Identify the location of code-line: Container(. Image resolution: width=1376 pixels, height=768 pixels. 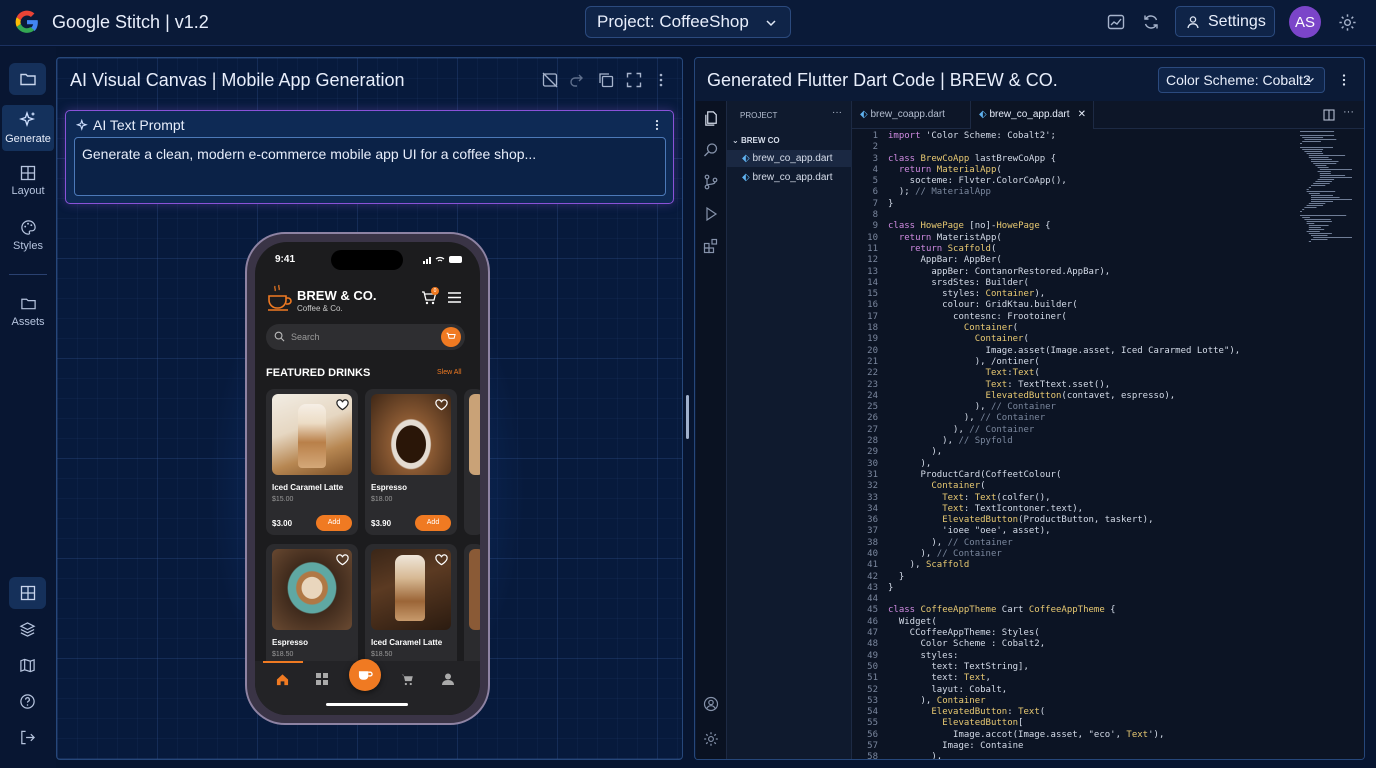
(991, 328).